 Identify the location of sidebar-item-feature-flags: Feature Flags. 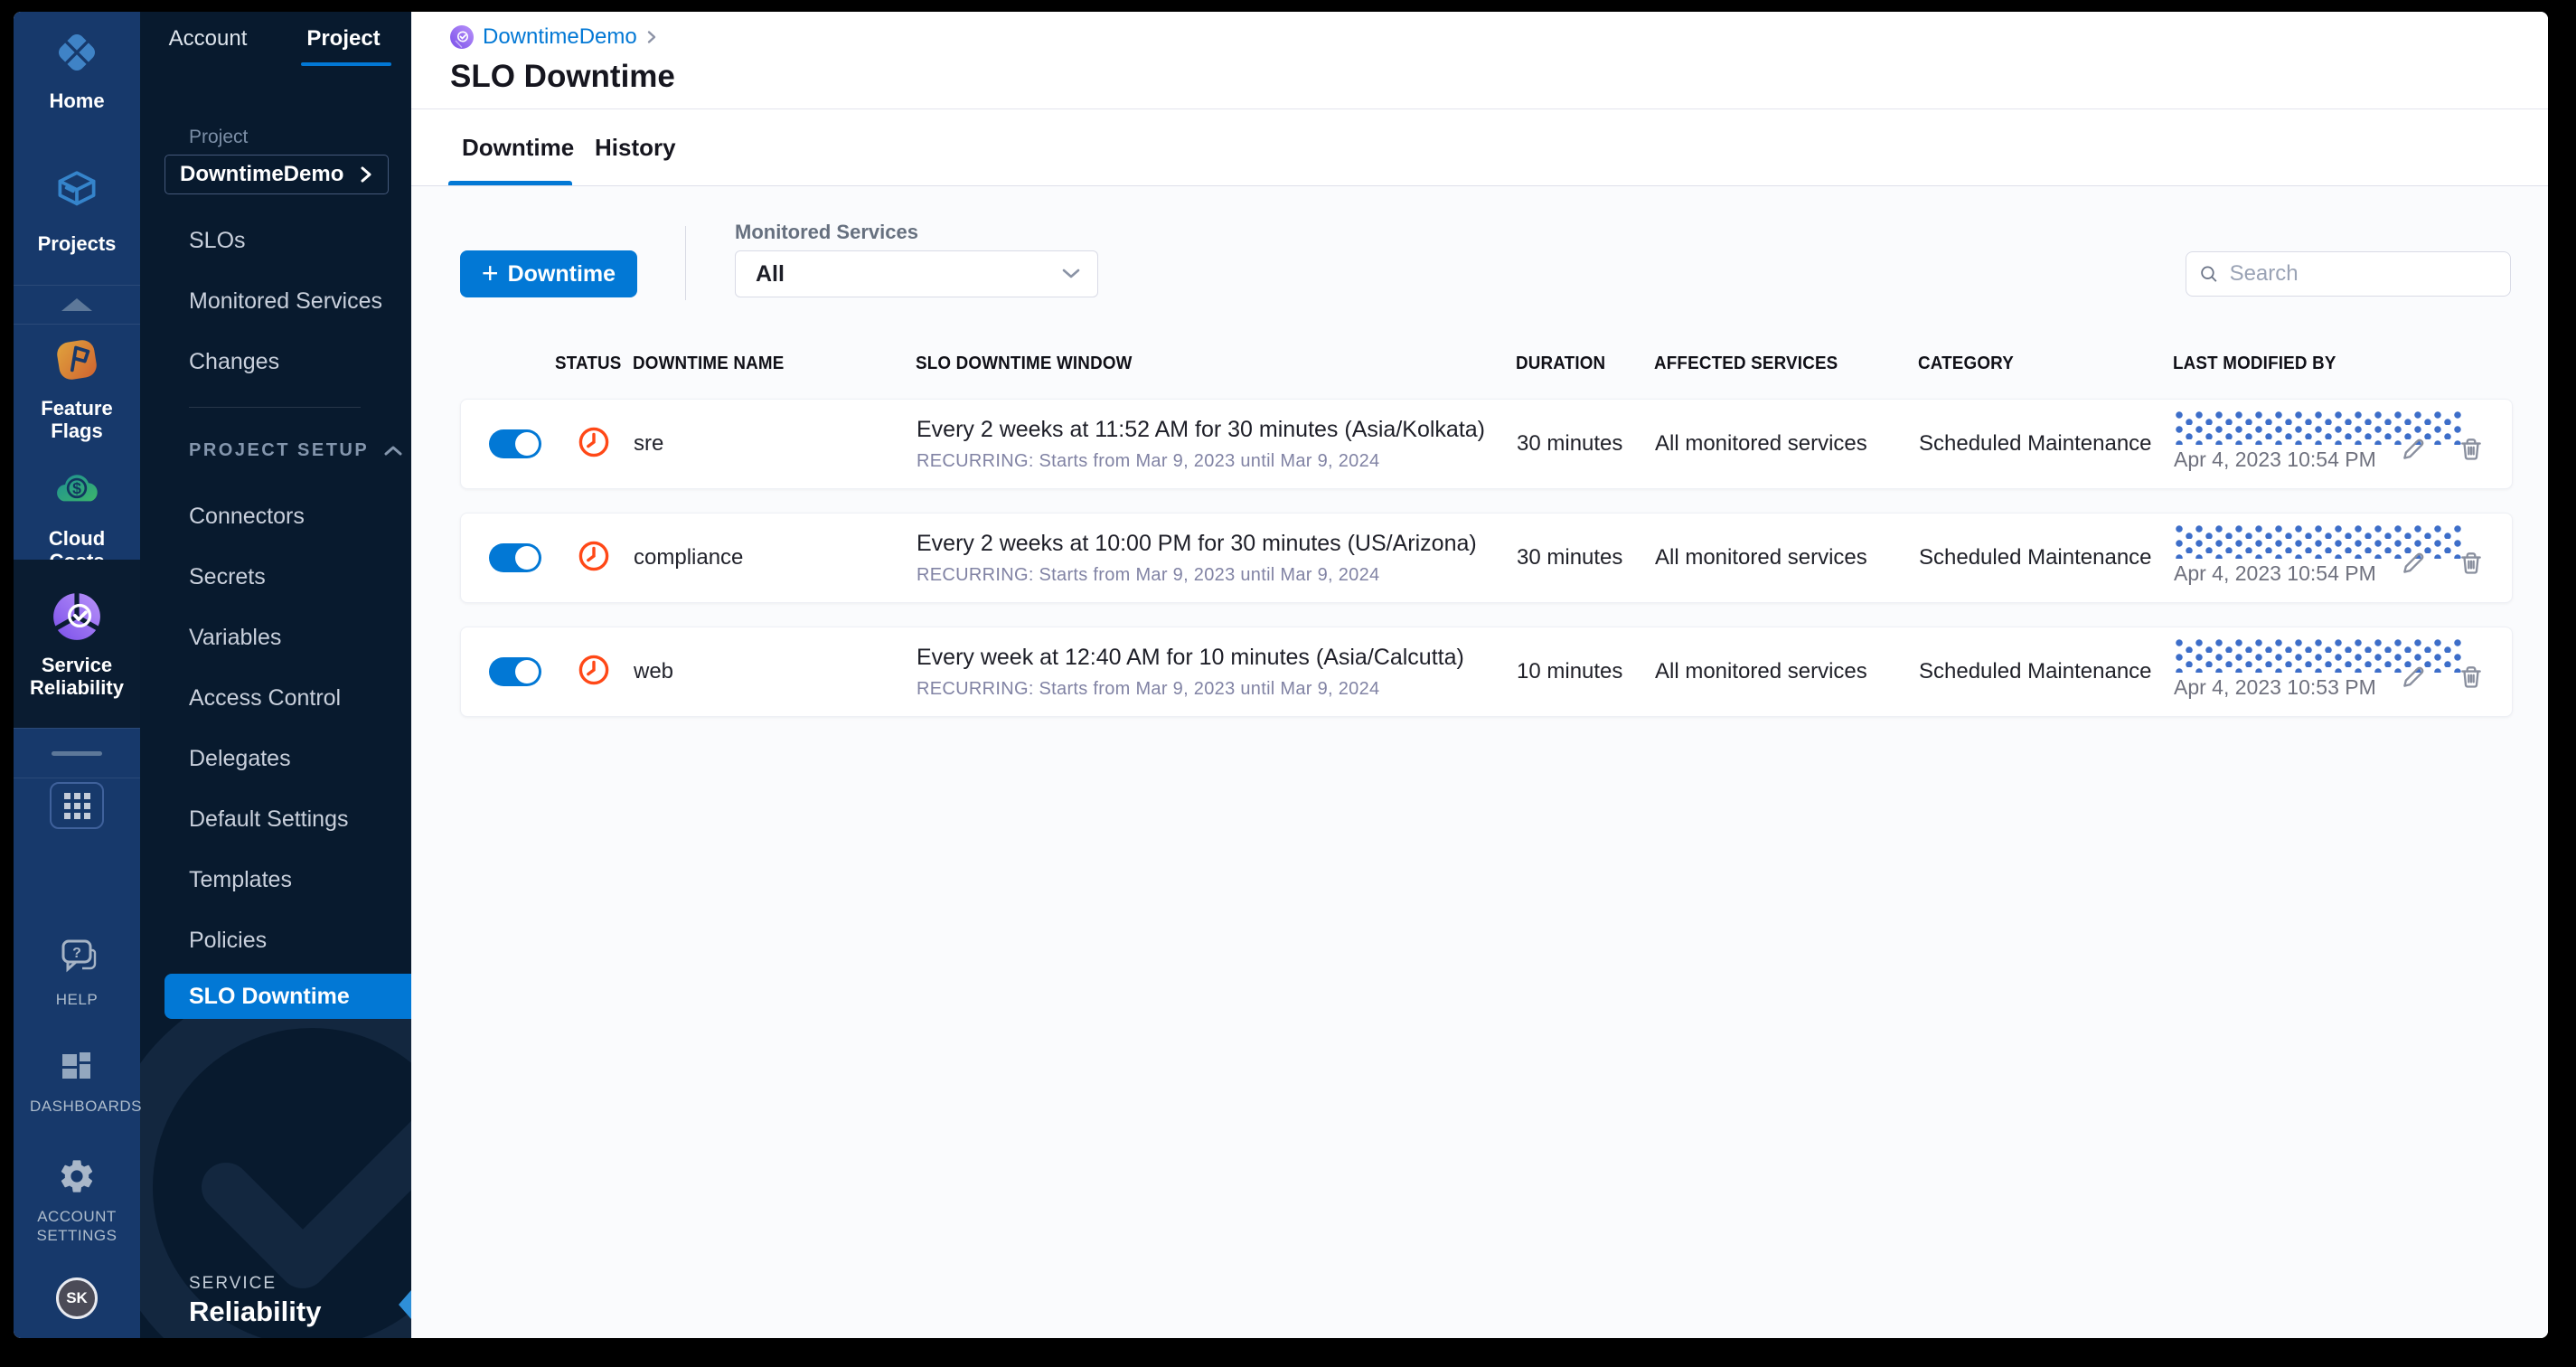
(77, 388).